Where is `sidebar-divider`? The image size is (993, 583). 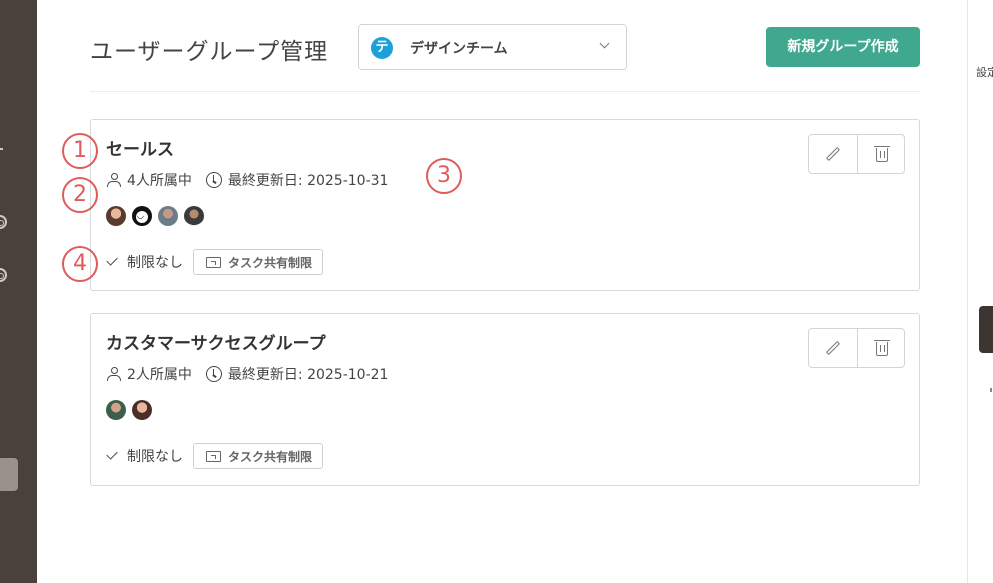 sidebar-divider is located at coordinates (1, 149).